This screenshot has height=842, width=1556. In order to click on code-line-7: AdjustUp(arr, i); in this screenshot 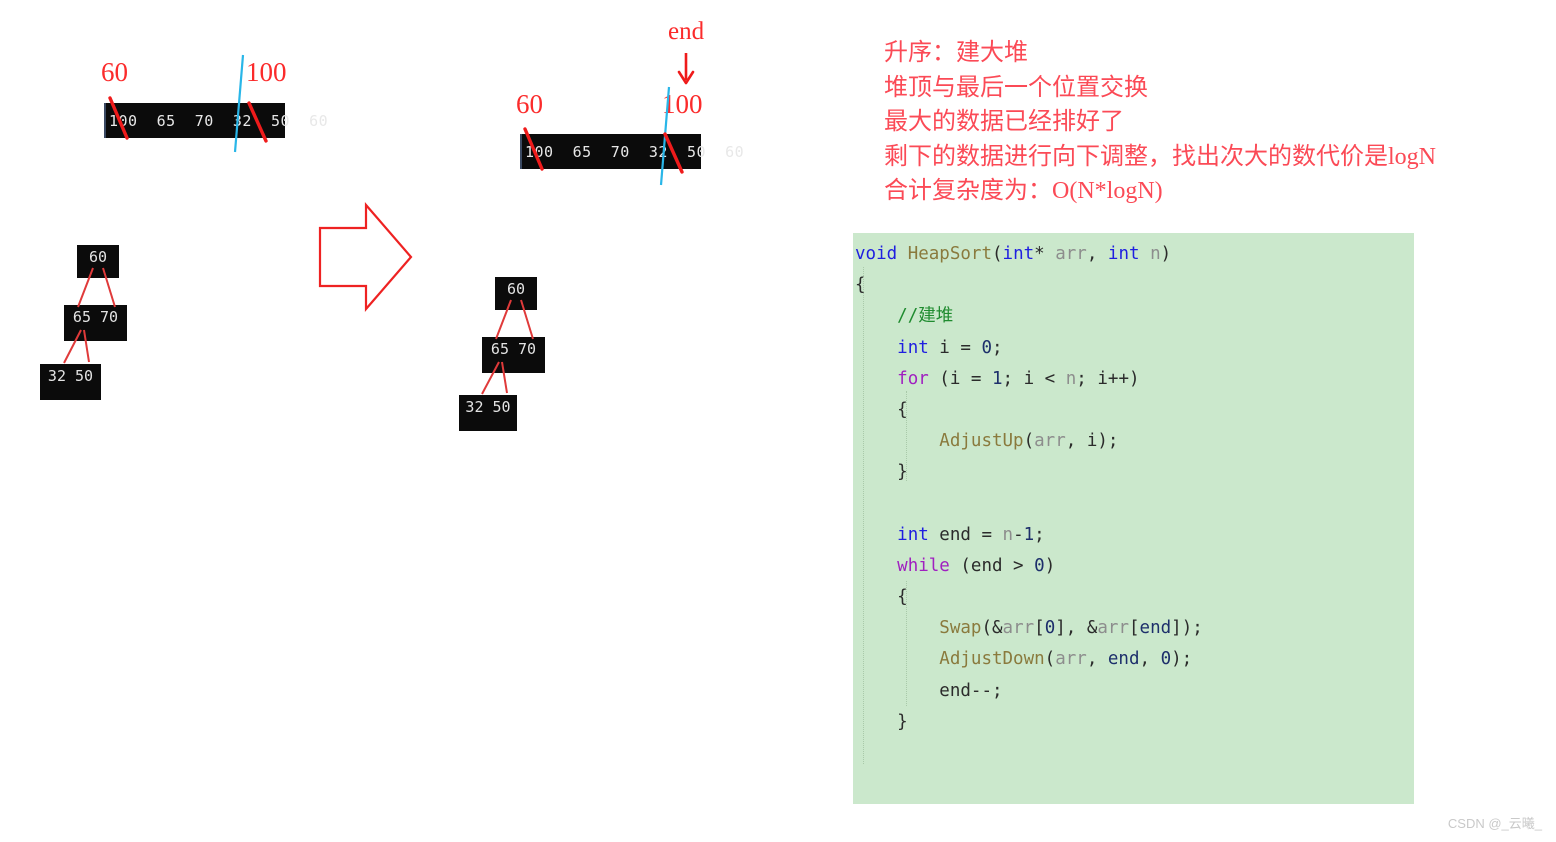, I will do `click(1133, 441)`.